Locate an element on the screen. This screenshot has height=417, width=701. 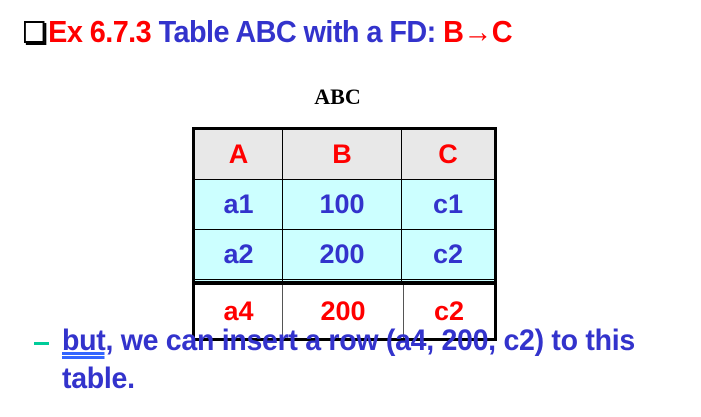
but-link: but, is located at coordinates (87, 340).